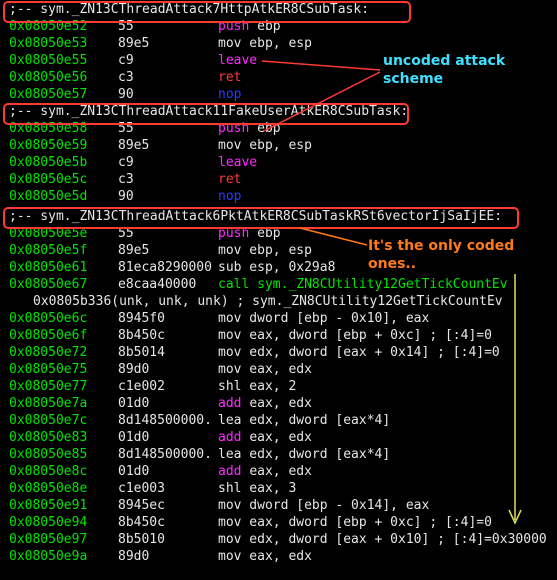  Describe the element at coordinates (48, 250) in the screenshot. I see `address: 0x08050e5f` at that location.